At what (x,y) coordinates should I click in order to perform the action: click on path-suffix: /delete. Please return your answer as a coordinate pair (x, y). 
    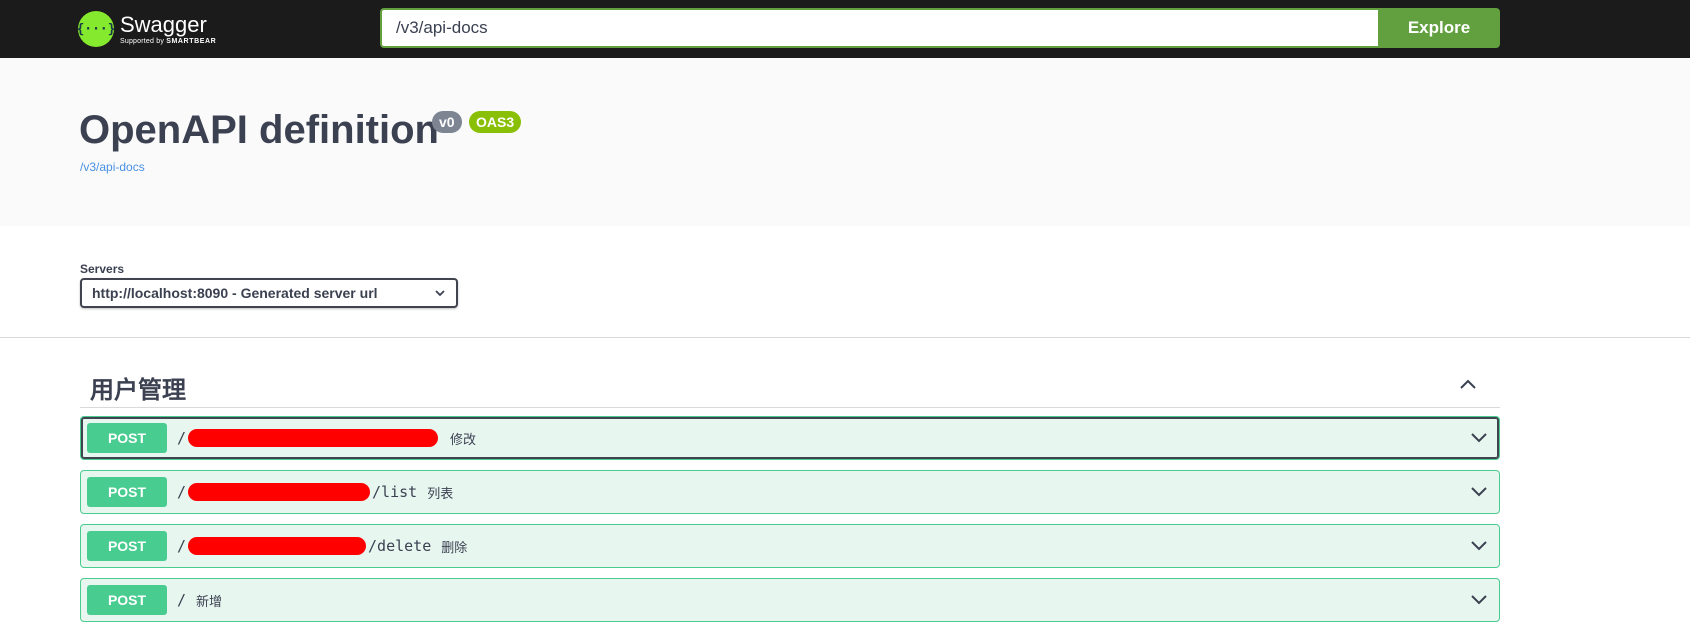
    Looking at the image, I should click on (400, 546).